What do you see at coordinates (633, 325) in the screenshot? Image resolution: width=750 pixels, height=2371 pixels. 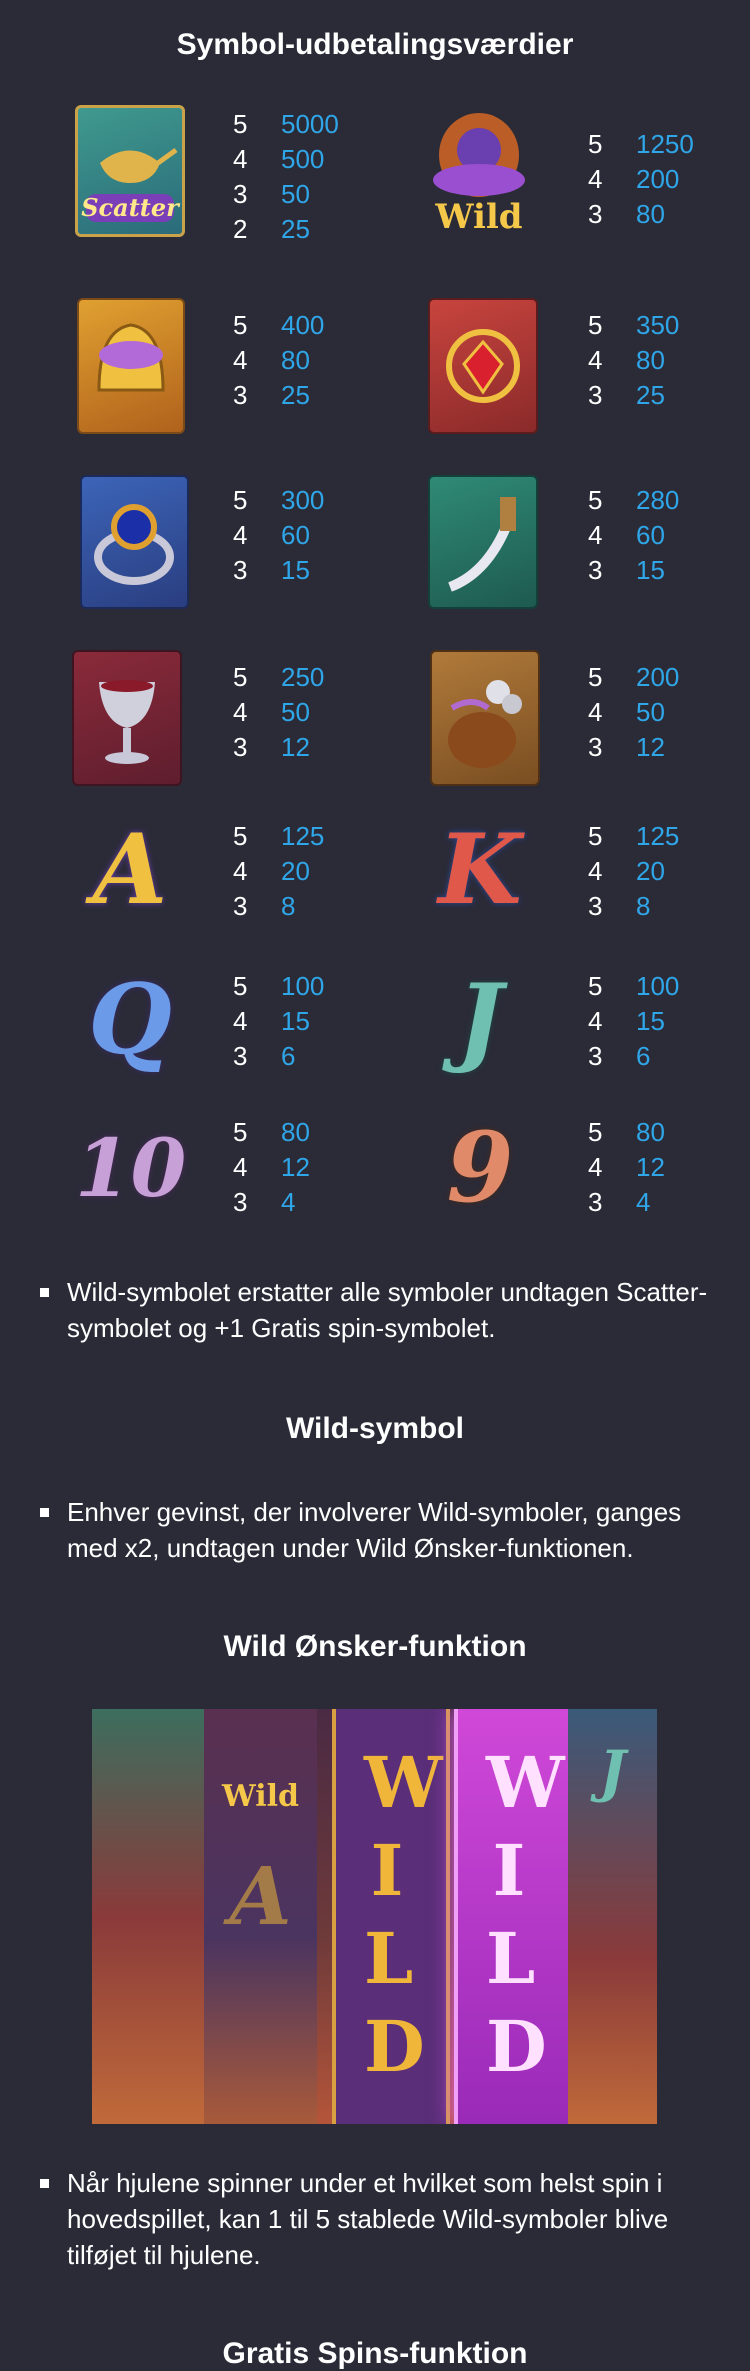 I see `pay-line: 5 350` at bounding box center [633, 325].